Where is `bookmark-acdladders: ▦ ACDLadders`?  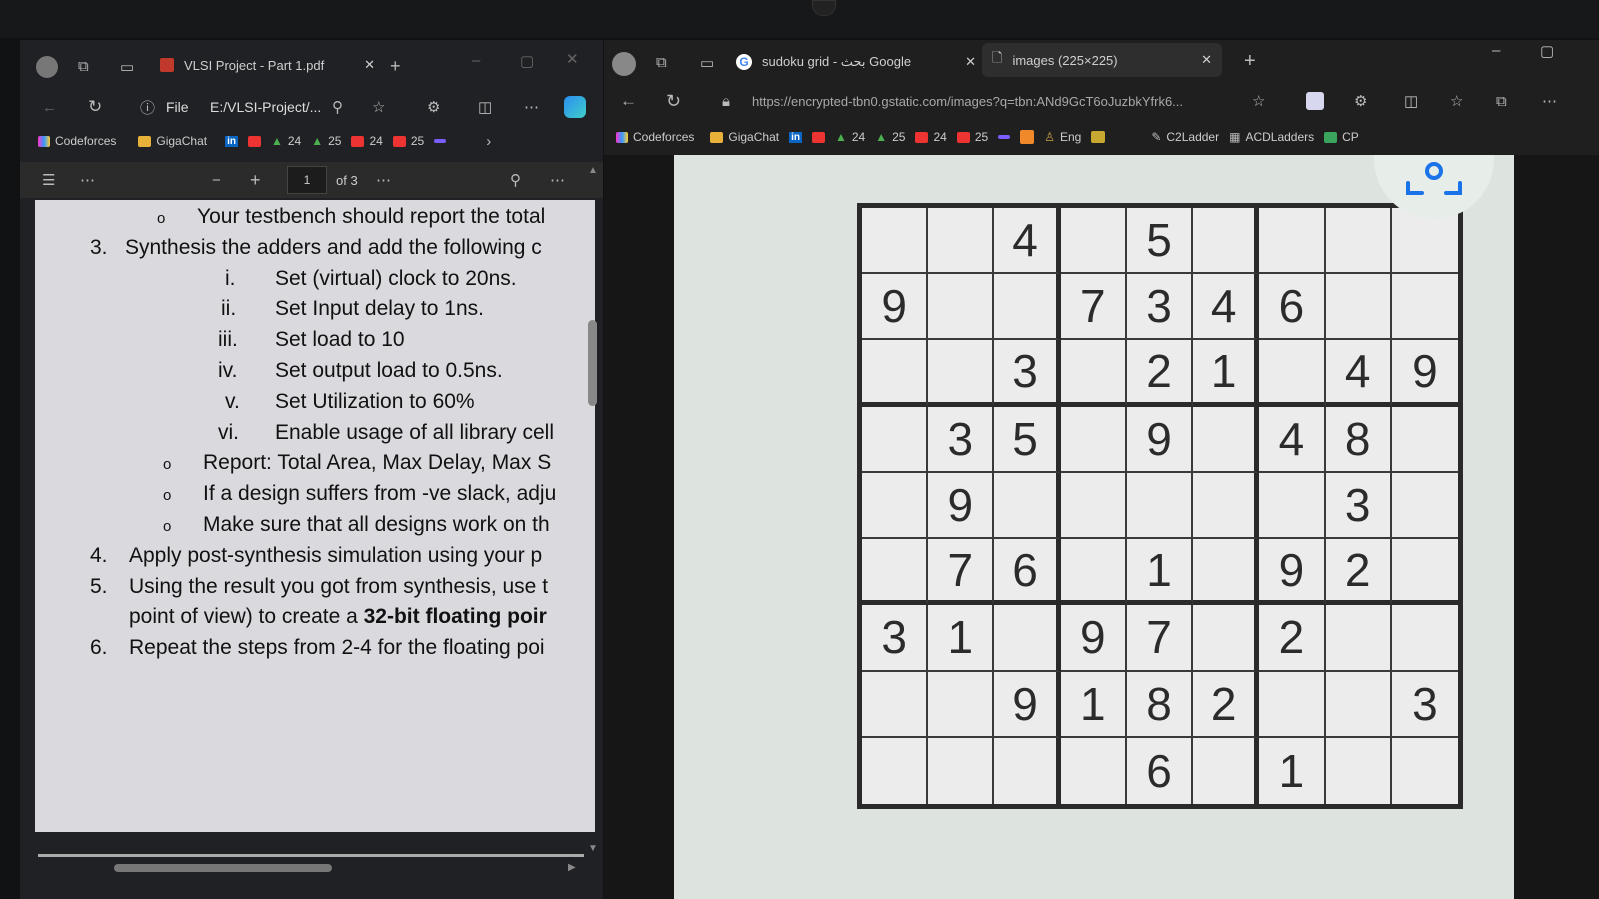
bookmark-acdladders: ▦ ACDLadders is located at coordinates (1271, 137).